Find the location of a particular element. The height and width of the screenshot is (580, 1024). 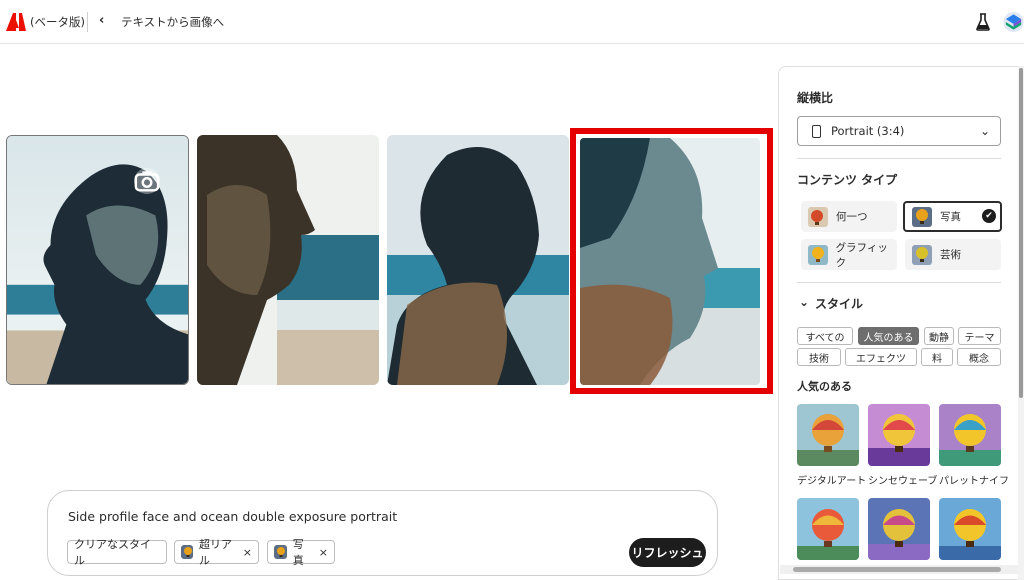

style-heading: スタイル is located at coordinates (839, 303).